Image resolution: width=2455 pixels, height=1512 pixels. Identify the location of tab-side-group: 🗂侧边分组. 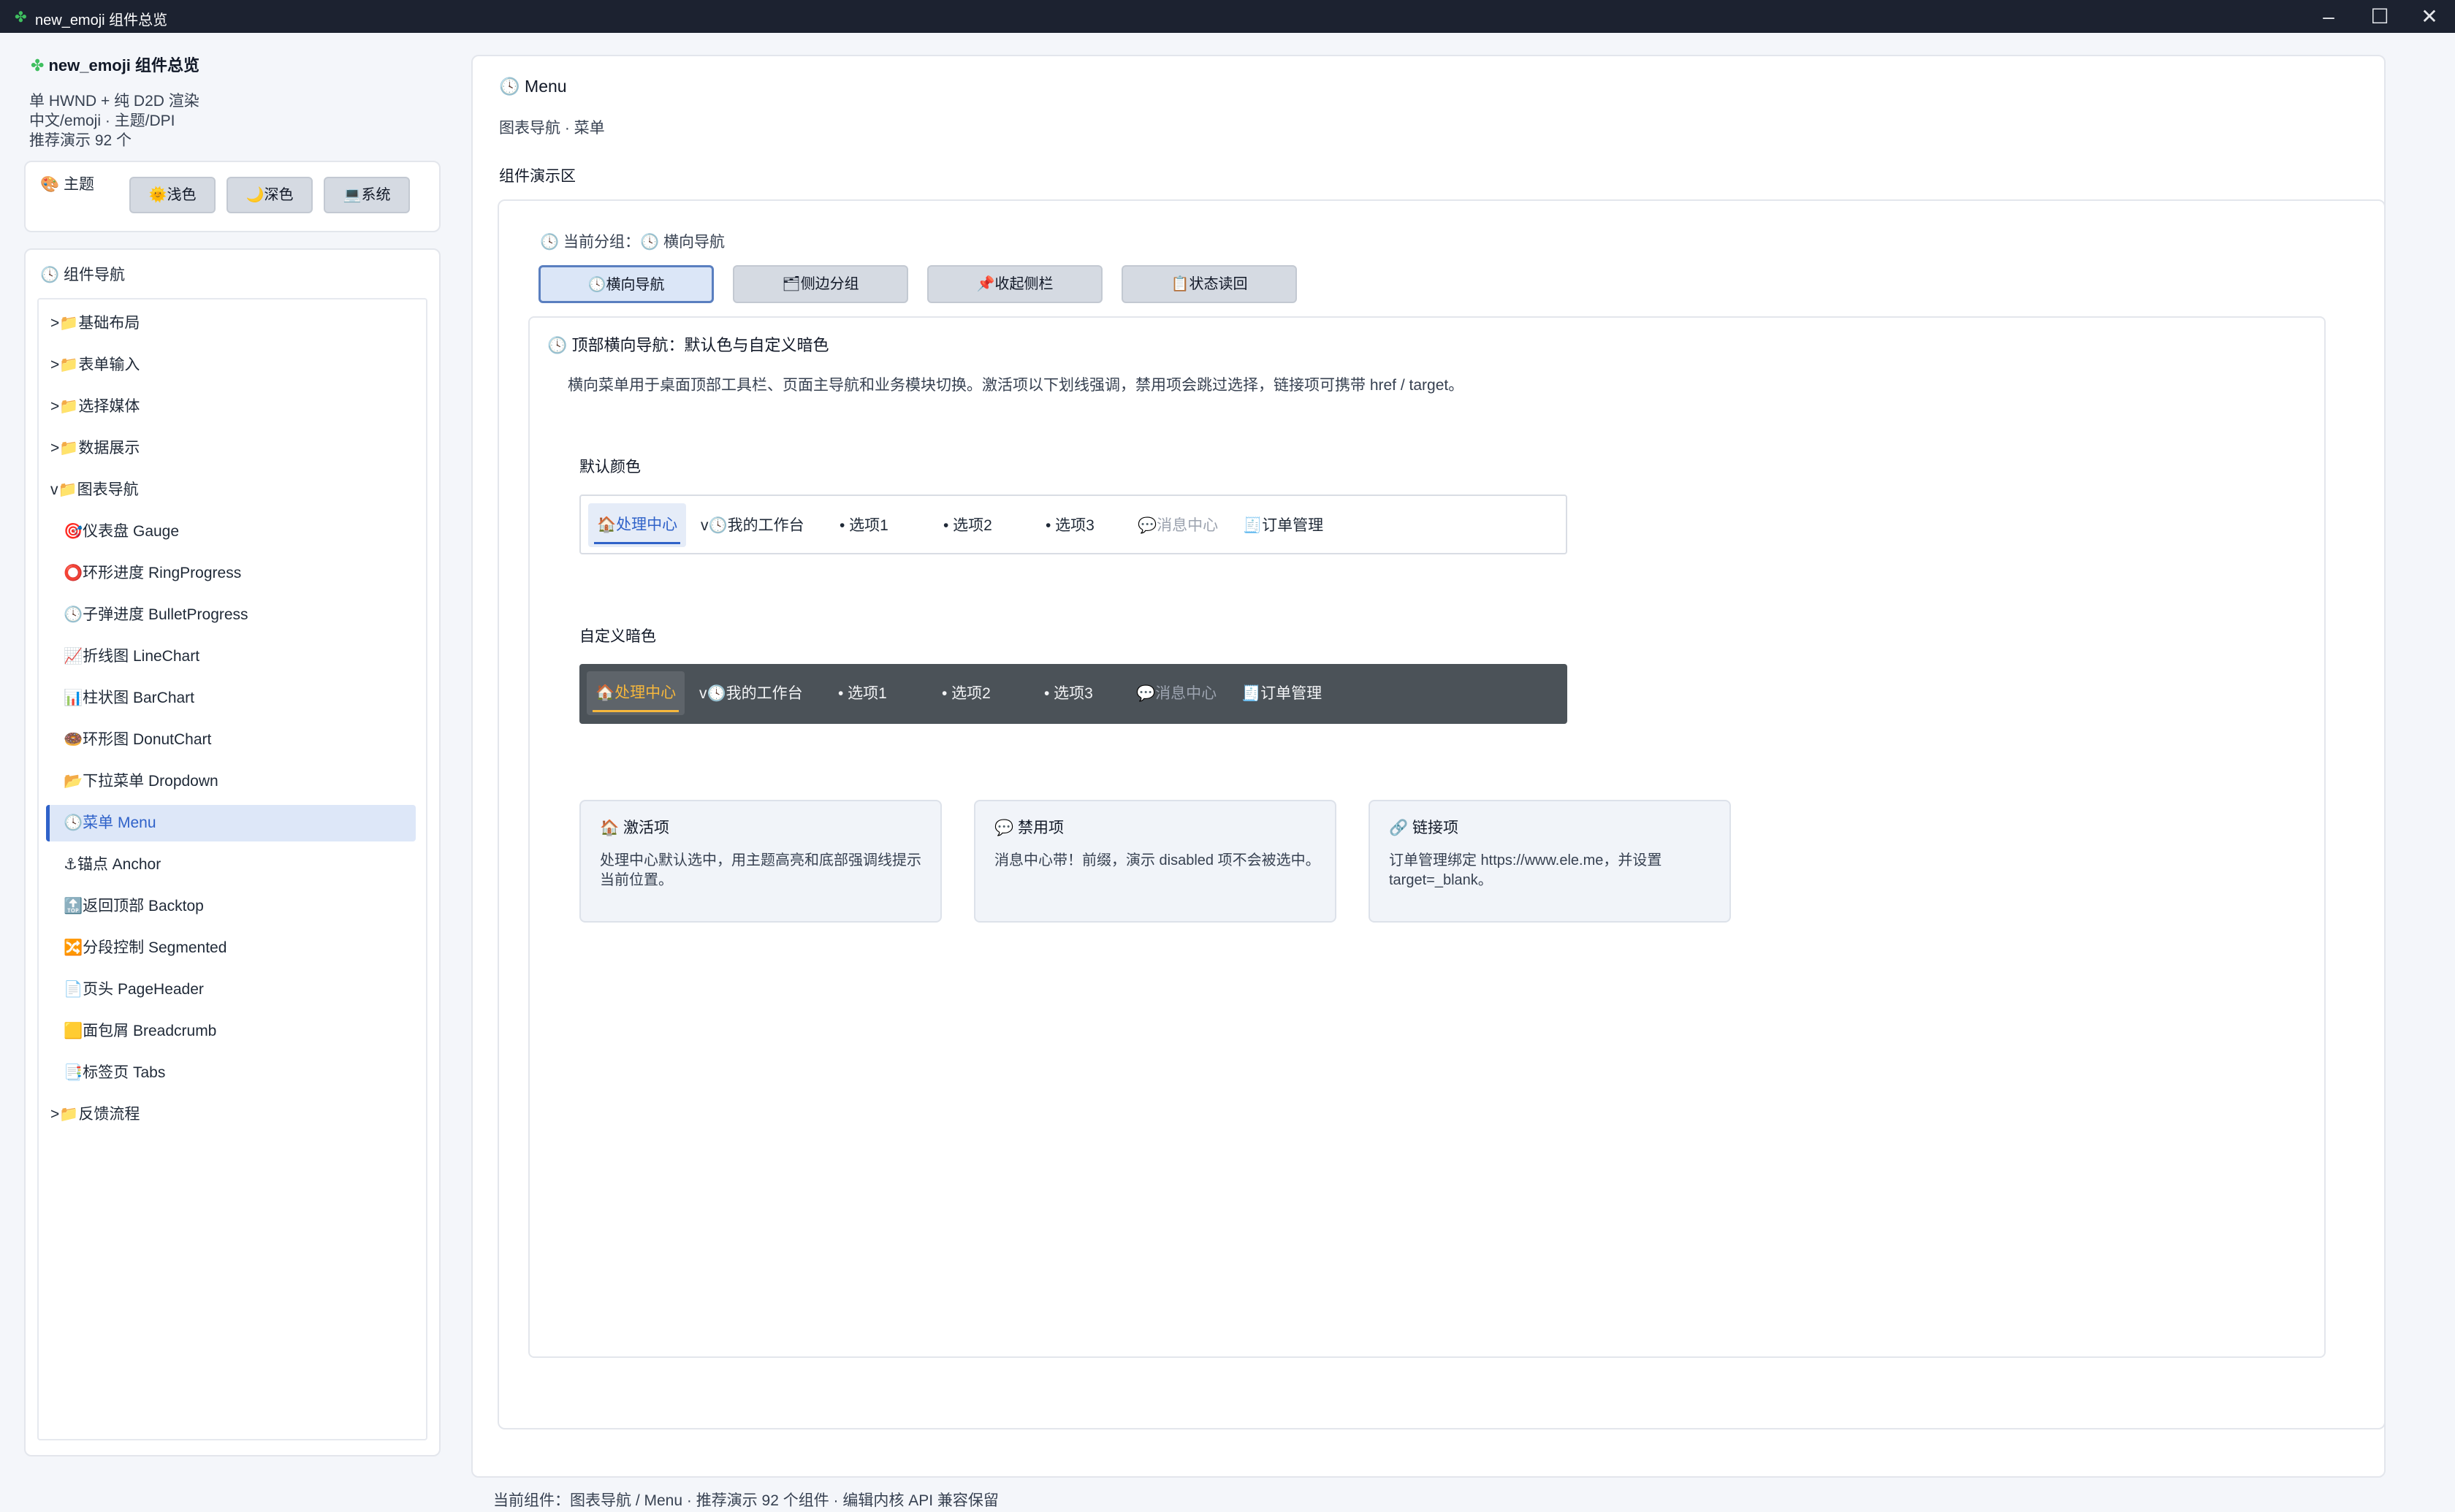
(820, 284).